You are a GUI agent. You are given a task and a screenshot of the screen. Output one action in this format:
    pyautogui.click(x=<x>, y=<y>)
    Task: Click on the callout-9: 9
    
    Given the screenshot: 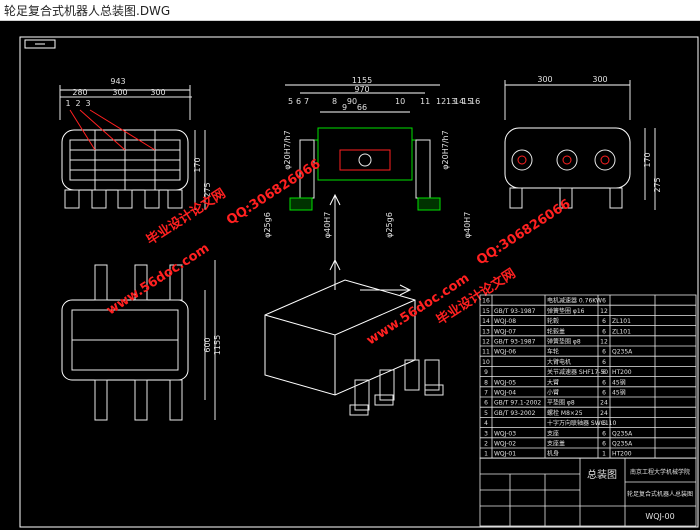 What is the action you would take?
    pyautogui.click(x=344, y=107)
    